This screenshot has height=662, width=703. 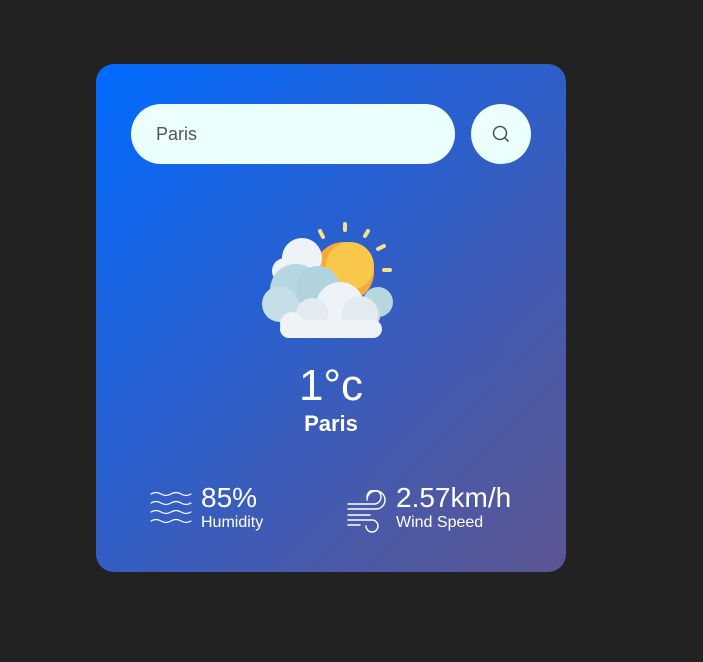 I want to click on search-button, so click(x=501, y=134).